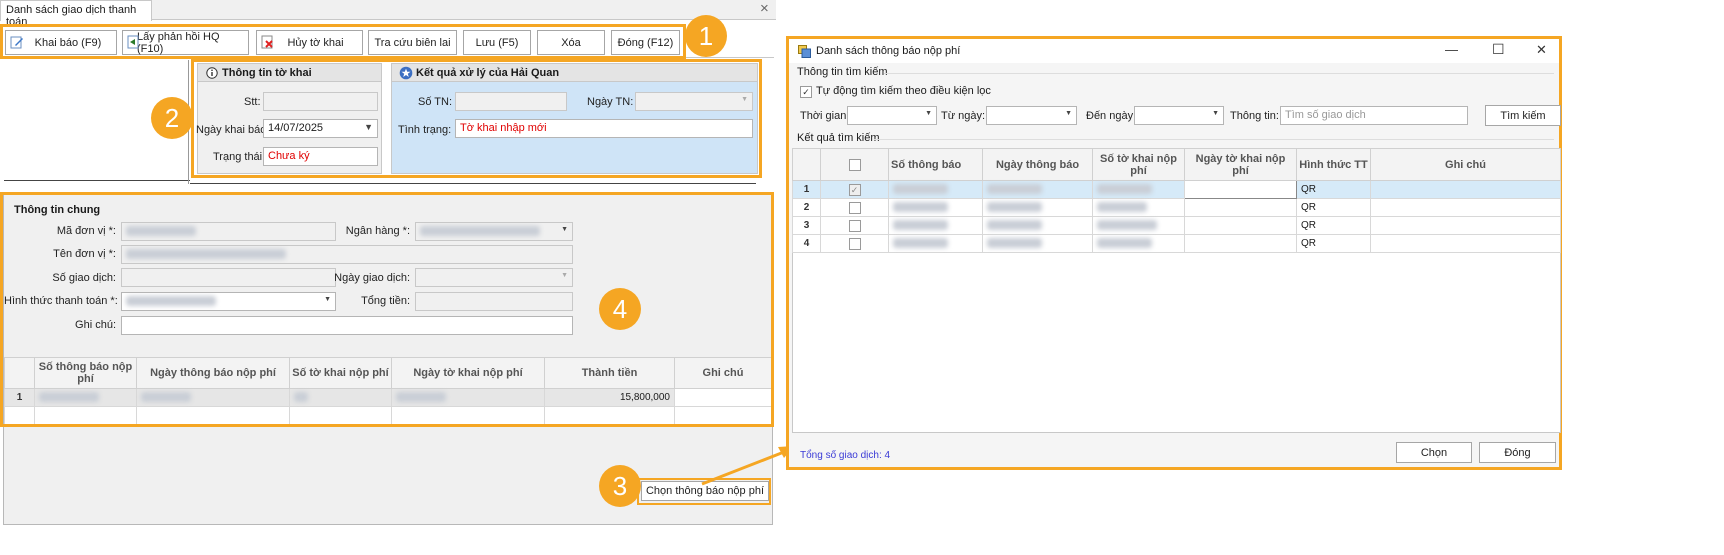 Image resolution: width=1724 pixels, height=555 pixels. I want to click on row-number: 1, so click(806, 189).